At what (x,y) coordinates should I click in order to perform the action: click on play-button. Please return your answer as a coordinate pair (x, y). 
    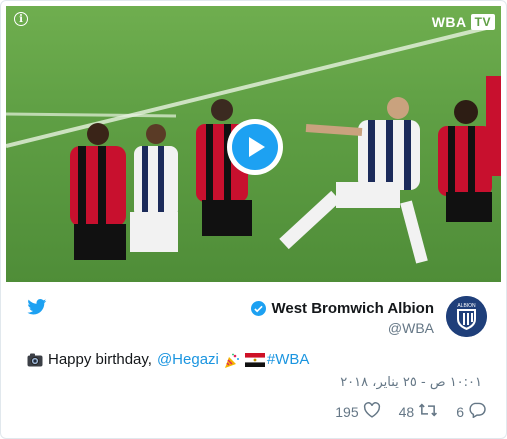
    Looking at the image, I should click on (255, 147).